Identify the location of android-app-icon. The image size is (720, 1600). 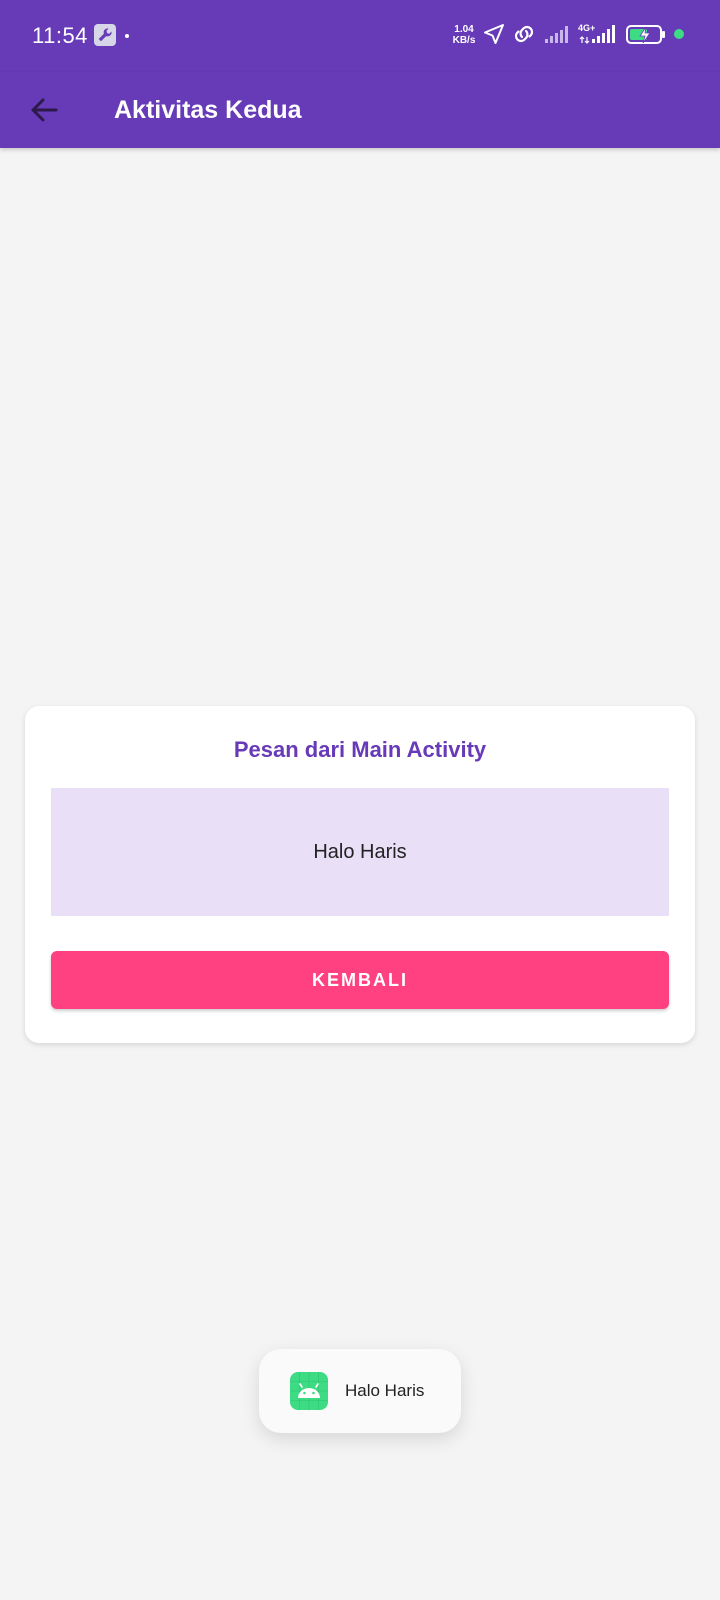
(309, 1391).